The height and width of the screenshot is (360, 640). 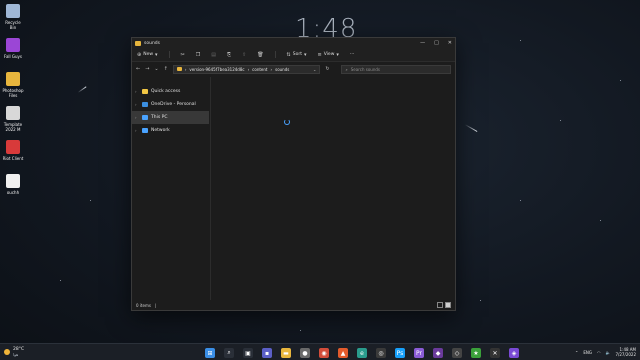 What do you see at coordinates (210, 353) in the screenshot?
I see `start-icon: ⊞` at bounding box center [210, 353].